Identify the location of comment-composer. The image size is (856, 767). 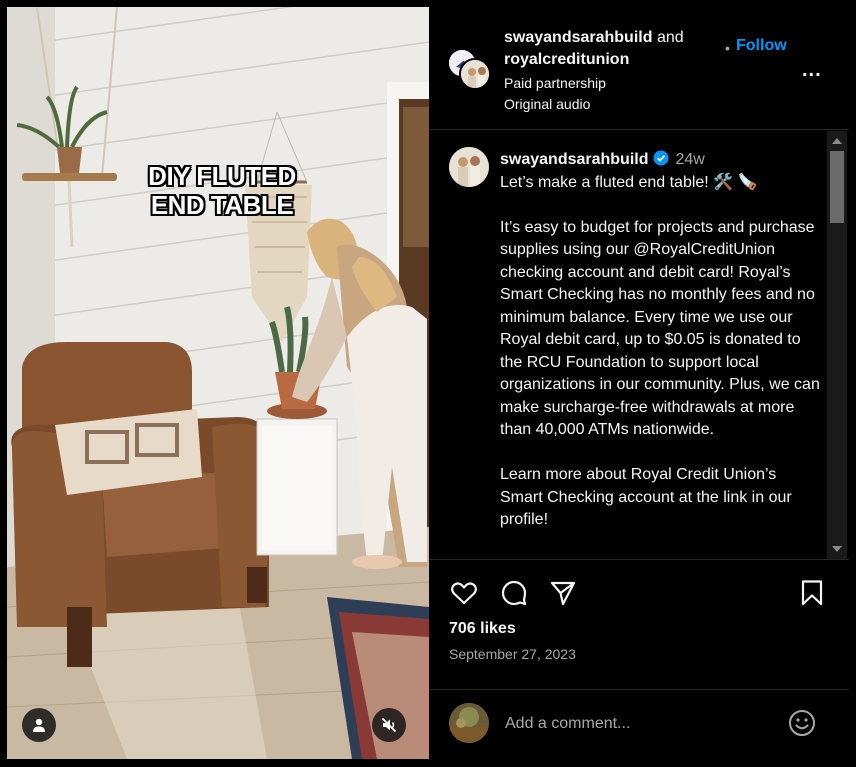
(639, 724).